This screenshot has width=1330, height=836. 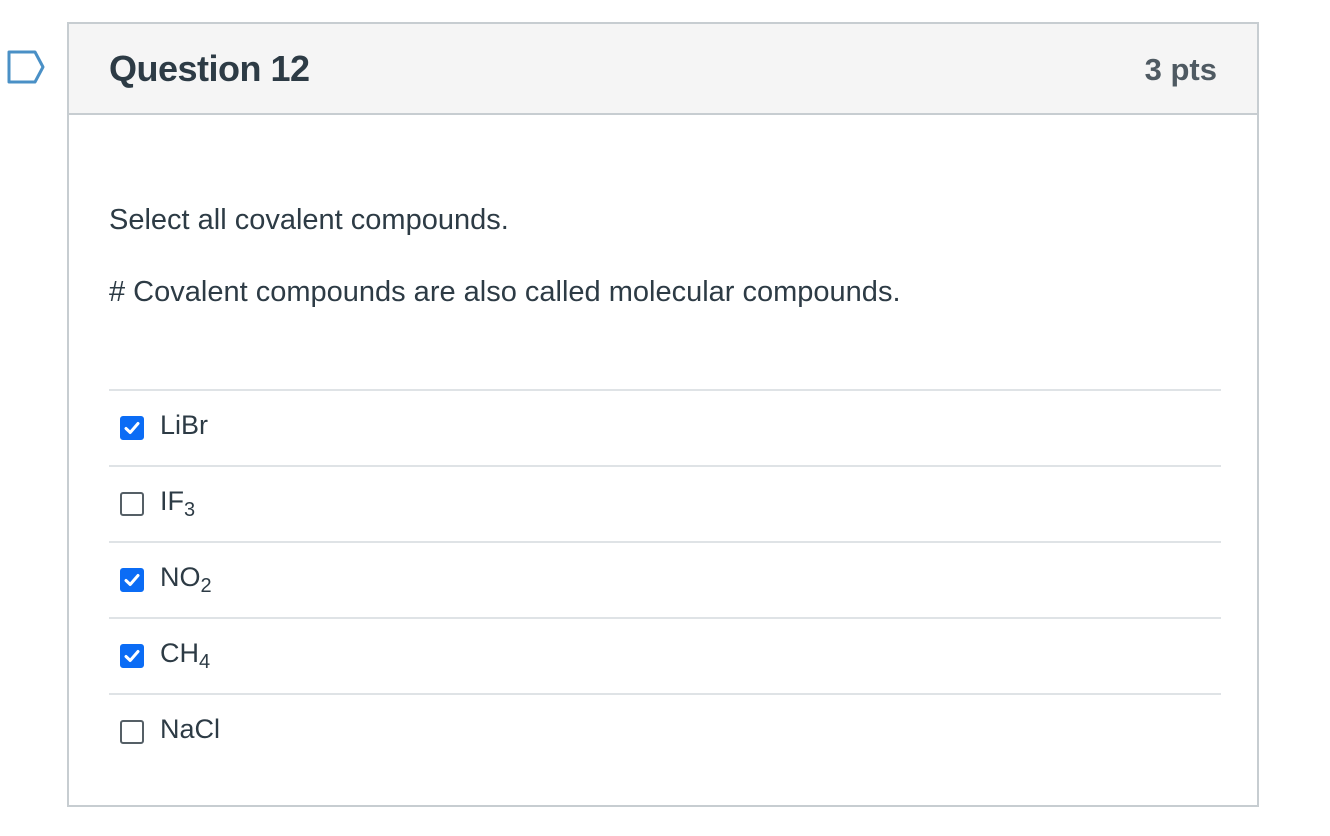 I want to click on question-points: 3 pts, so click(x=1180, y=69).